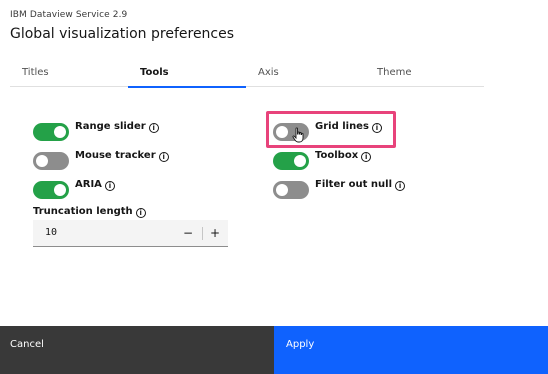 The image size is (548, 374). Describe the element at coordinates (215, 233) in the screenshot. I see `increment-button: +` at that location.